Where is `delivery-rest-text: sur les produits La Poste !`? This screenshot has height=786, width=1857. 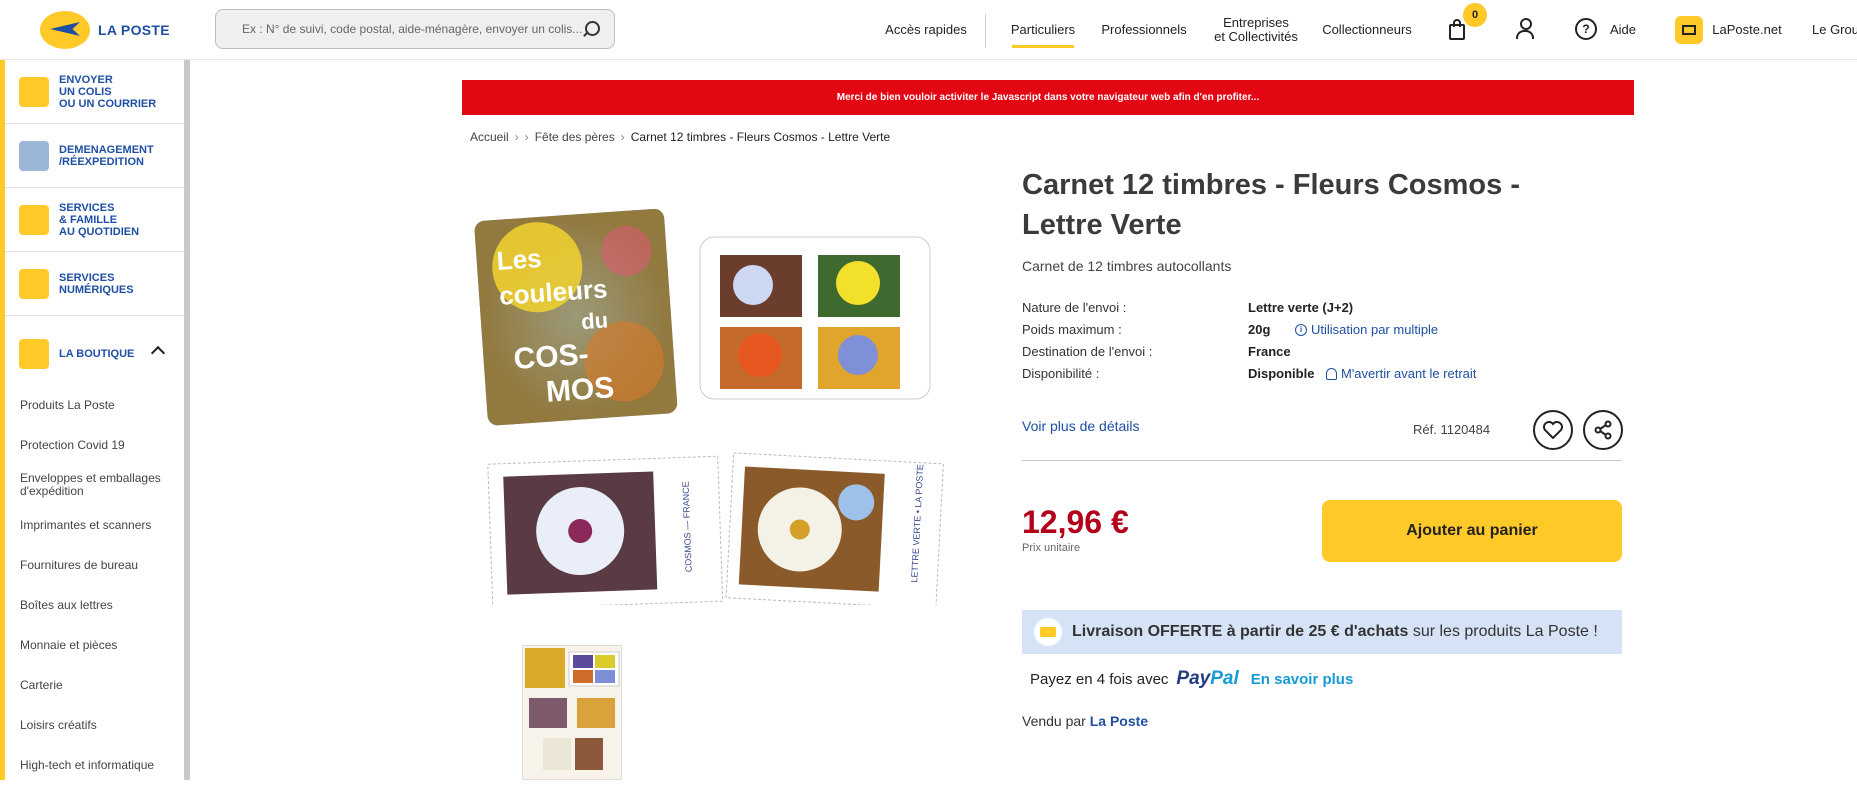 delivery-rest-text: sur les produits La Poste ! is located at coordinates (1505, 631).